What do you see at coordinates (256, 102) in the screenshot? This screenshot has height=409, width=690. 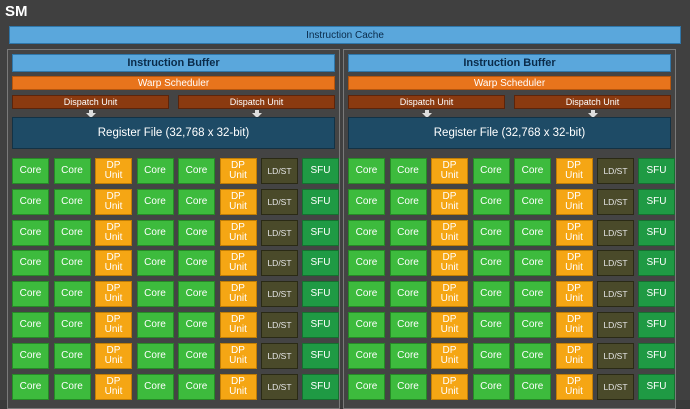 I see `dispatch-unit-left-2: Dispatch Unit` at bounding box center [256, 102].